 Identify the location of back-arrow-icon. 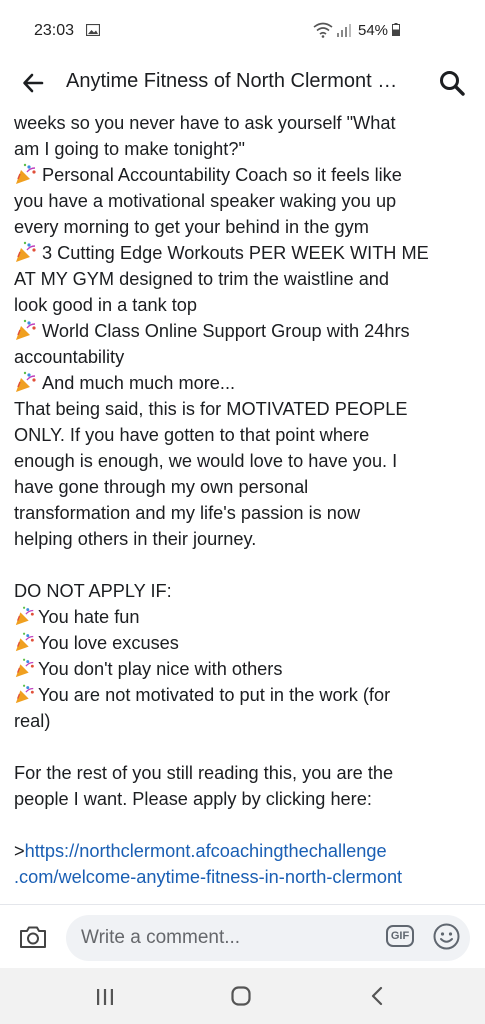
(33, 83).